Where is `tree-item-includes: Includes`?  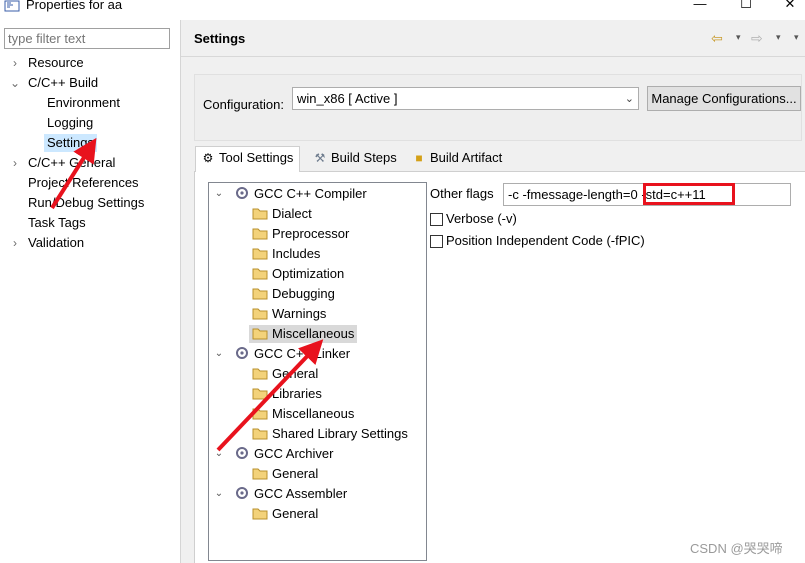 tree-item-includes: Includes is located at coordinates (286, 254).